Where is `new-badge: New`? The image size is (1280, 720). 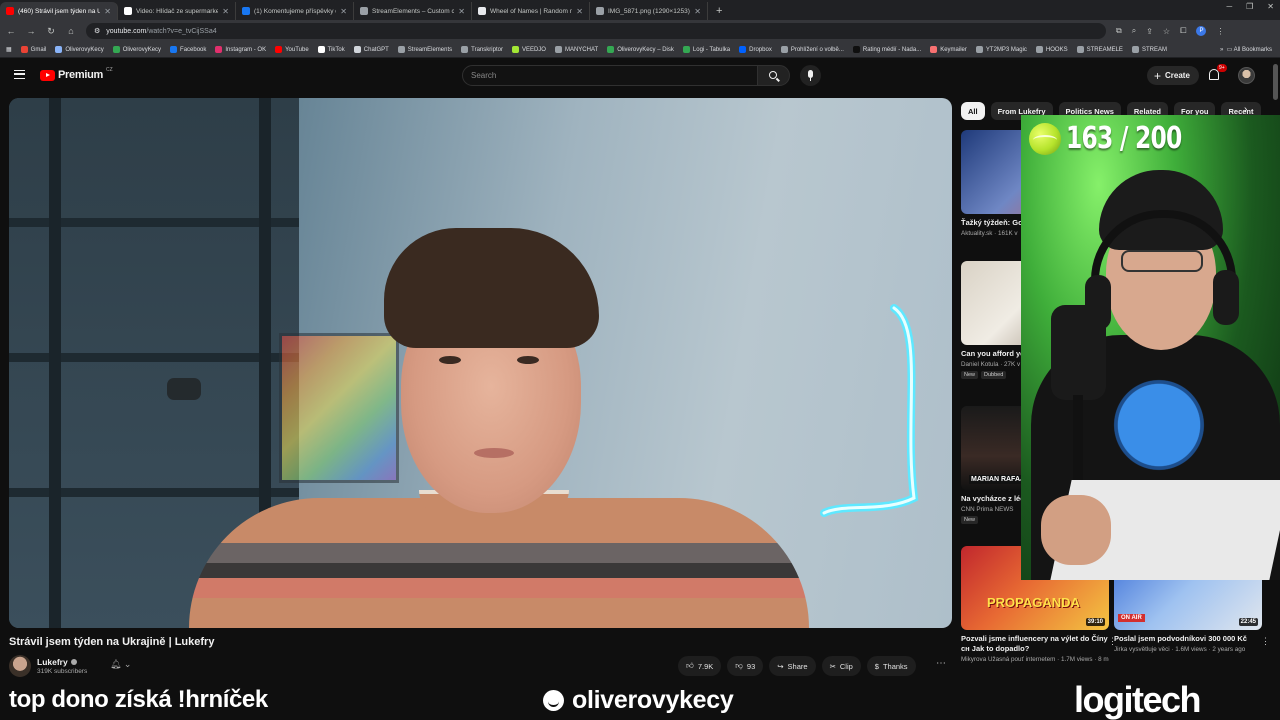 new-badge: New is located at coordinates (970, 520).